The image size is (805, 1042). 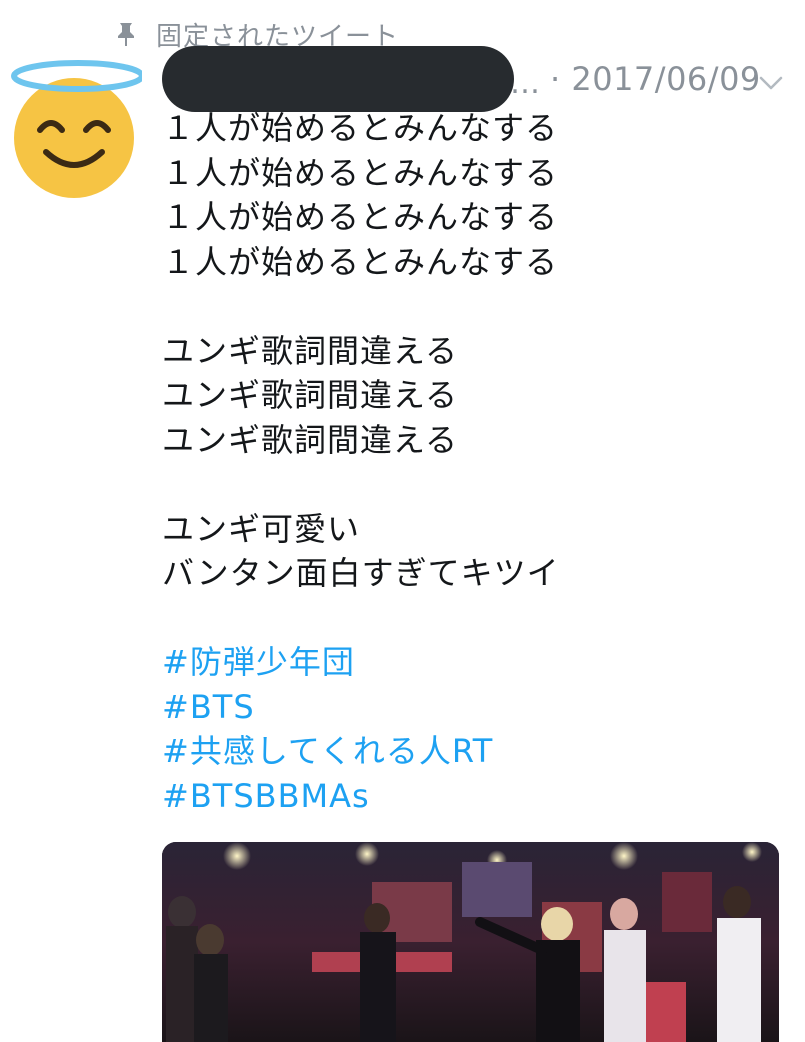 I want to click on avatar, so click(x=75, y=127).